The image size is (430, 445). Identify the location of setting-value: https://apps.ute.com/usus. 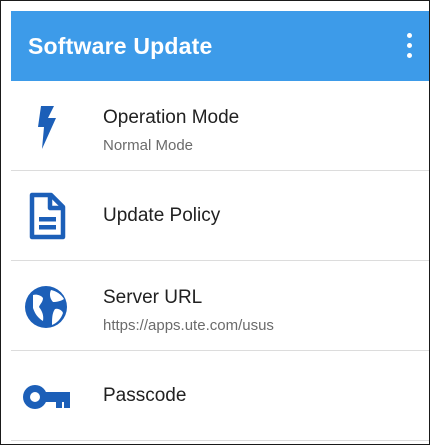
(188, 325).